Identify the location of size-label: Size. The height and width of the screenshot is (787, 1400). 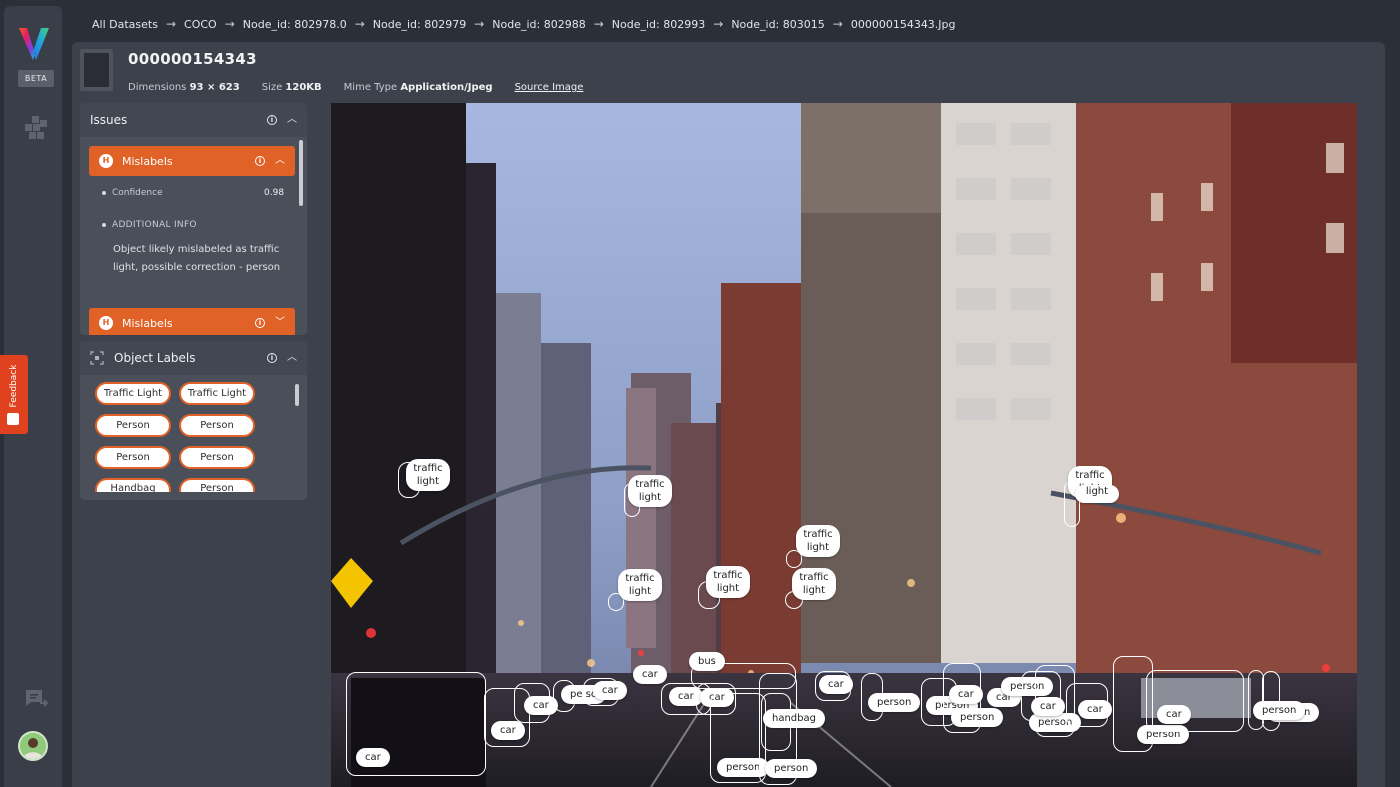
(272, 87).